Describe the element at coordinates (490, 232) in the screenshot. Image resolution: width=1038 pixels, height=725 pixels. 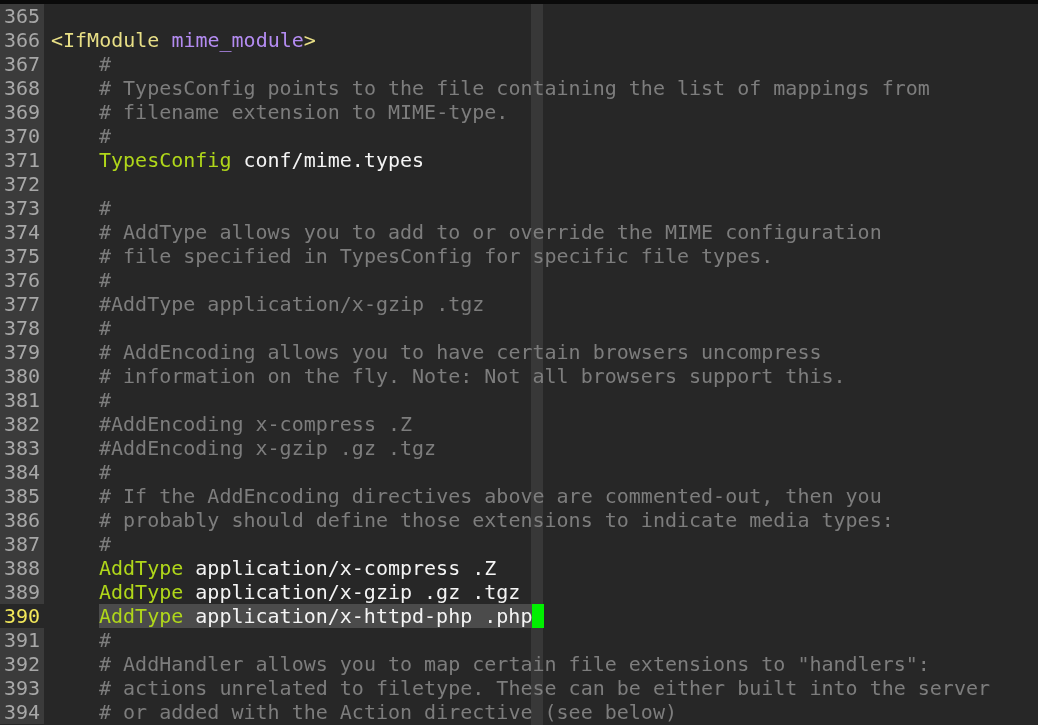
I see `code-comment: # AddType allows you to add to or override the MIME configuration` at that location.